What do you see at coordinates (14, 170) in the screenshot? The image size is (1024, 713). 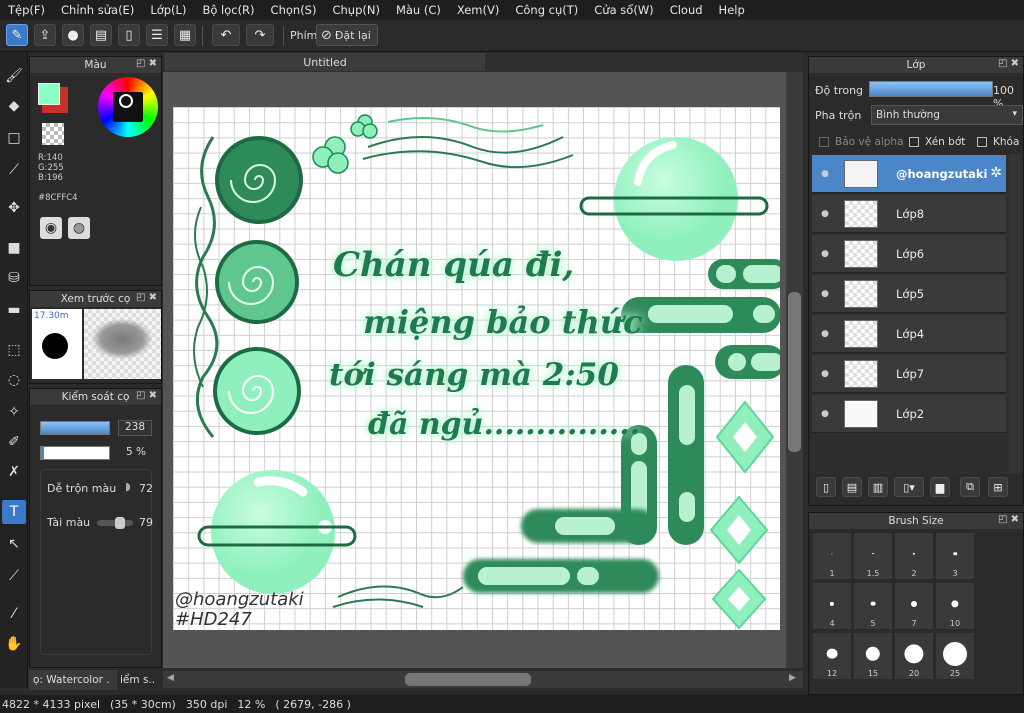 I see `line-tool-icon: ⟋` at bounding box center [14, 170].